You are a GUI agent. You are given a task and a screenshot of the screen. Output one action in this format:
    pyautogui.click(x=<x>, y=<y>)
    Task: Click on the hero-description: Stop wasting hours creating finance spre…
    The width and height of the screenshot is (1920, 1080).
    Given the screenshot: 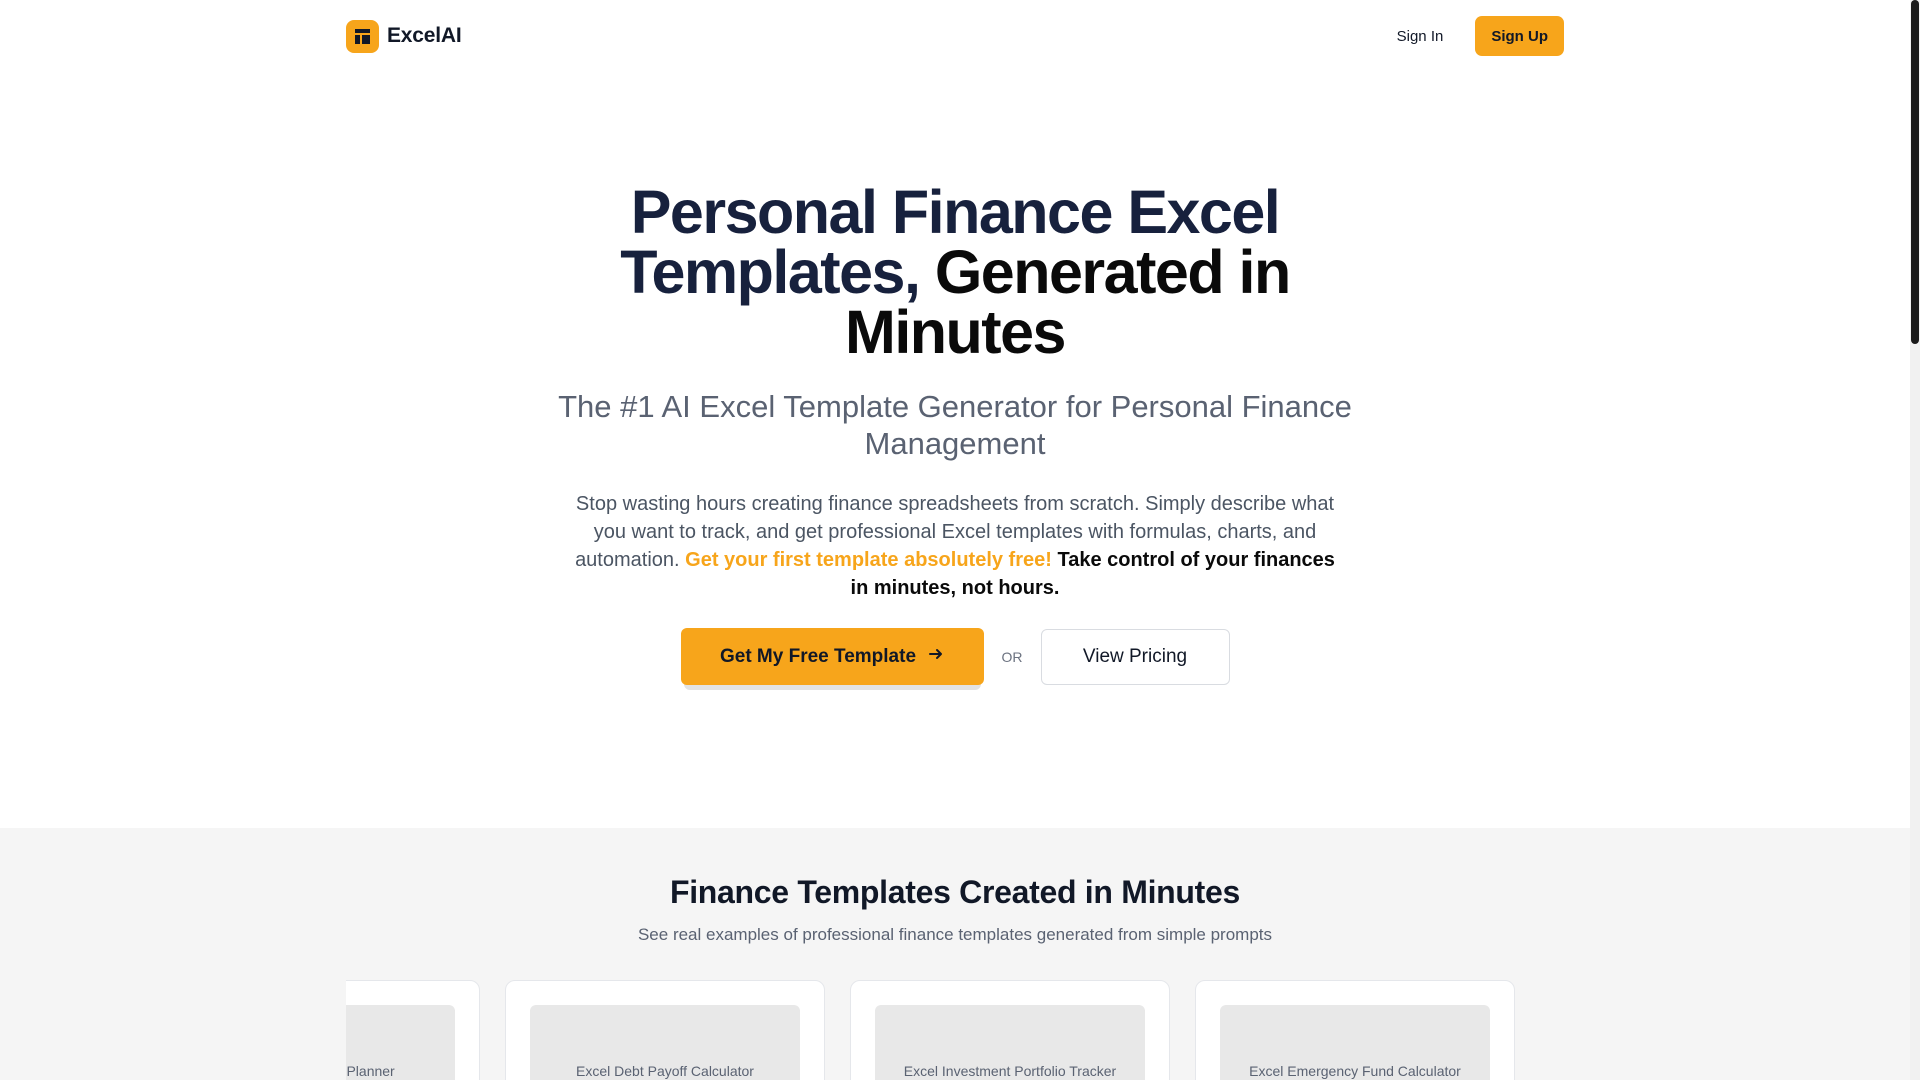 What is the action you would take?
    pyautogui.click(x=955, y=546)
    